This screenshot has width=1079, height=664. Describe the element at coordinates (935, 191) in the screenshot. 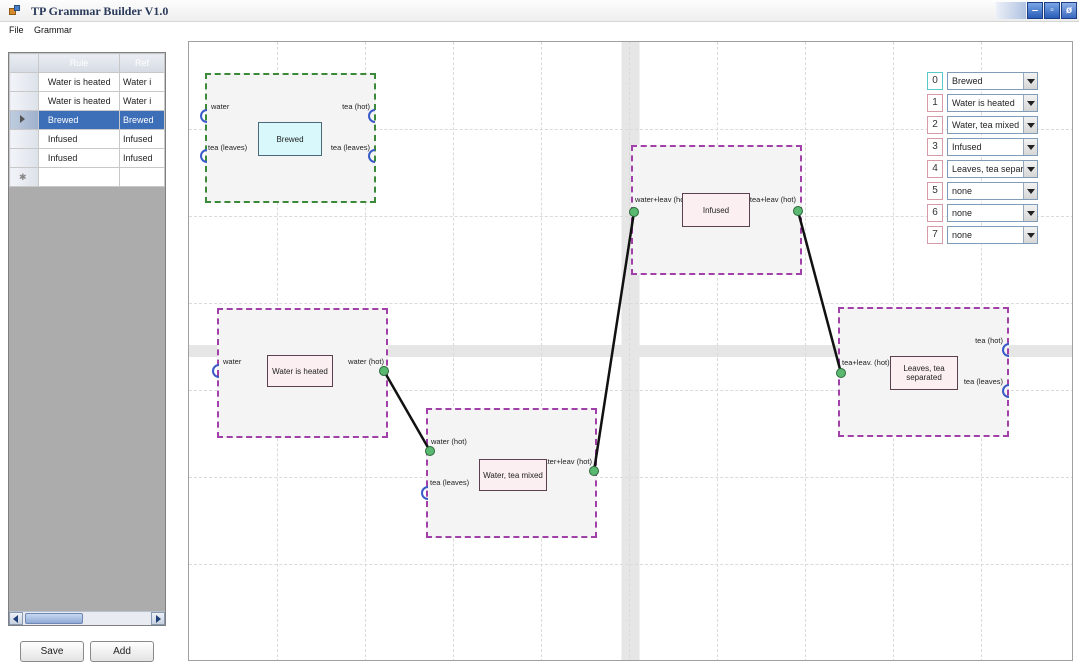

I see `rule-index: 5` at that location.